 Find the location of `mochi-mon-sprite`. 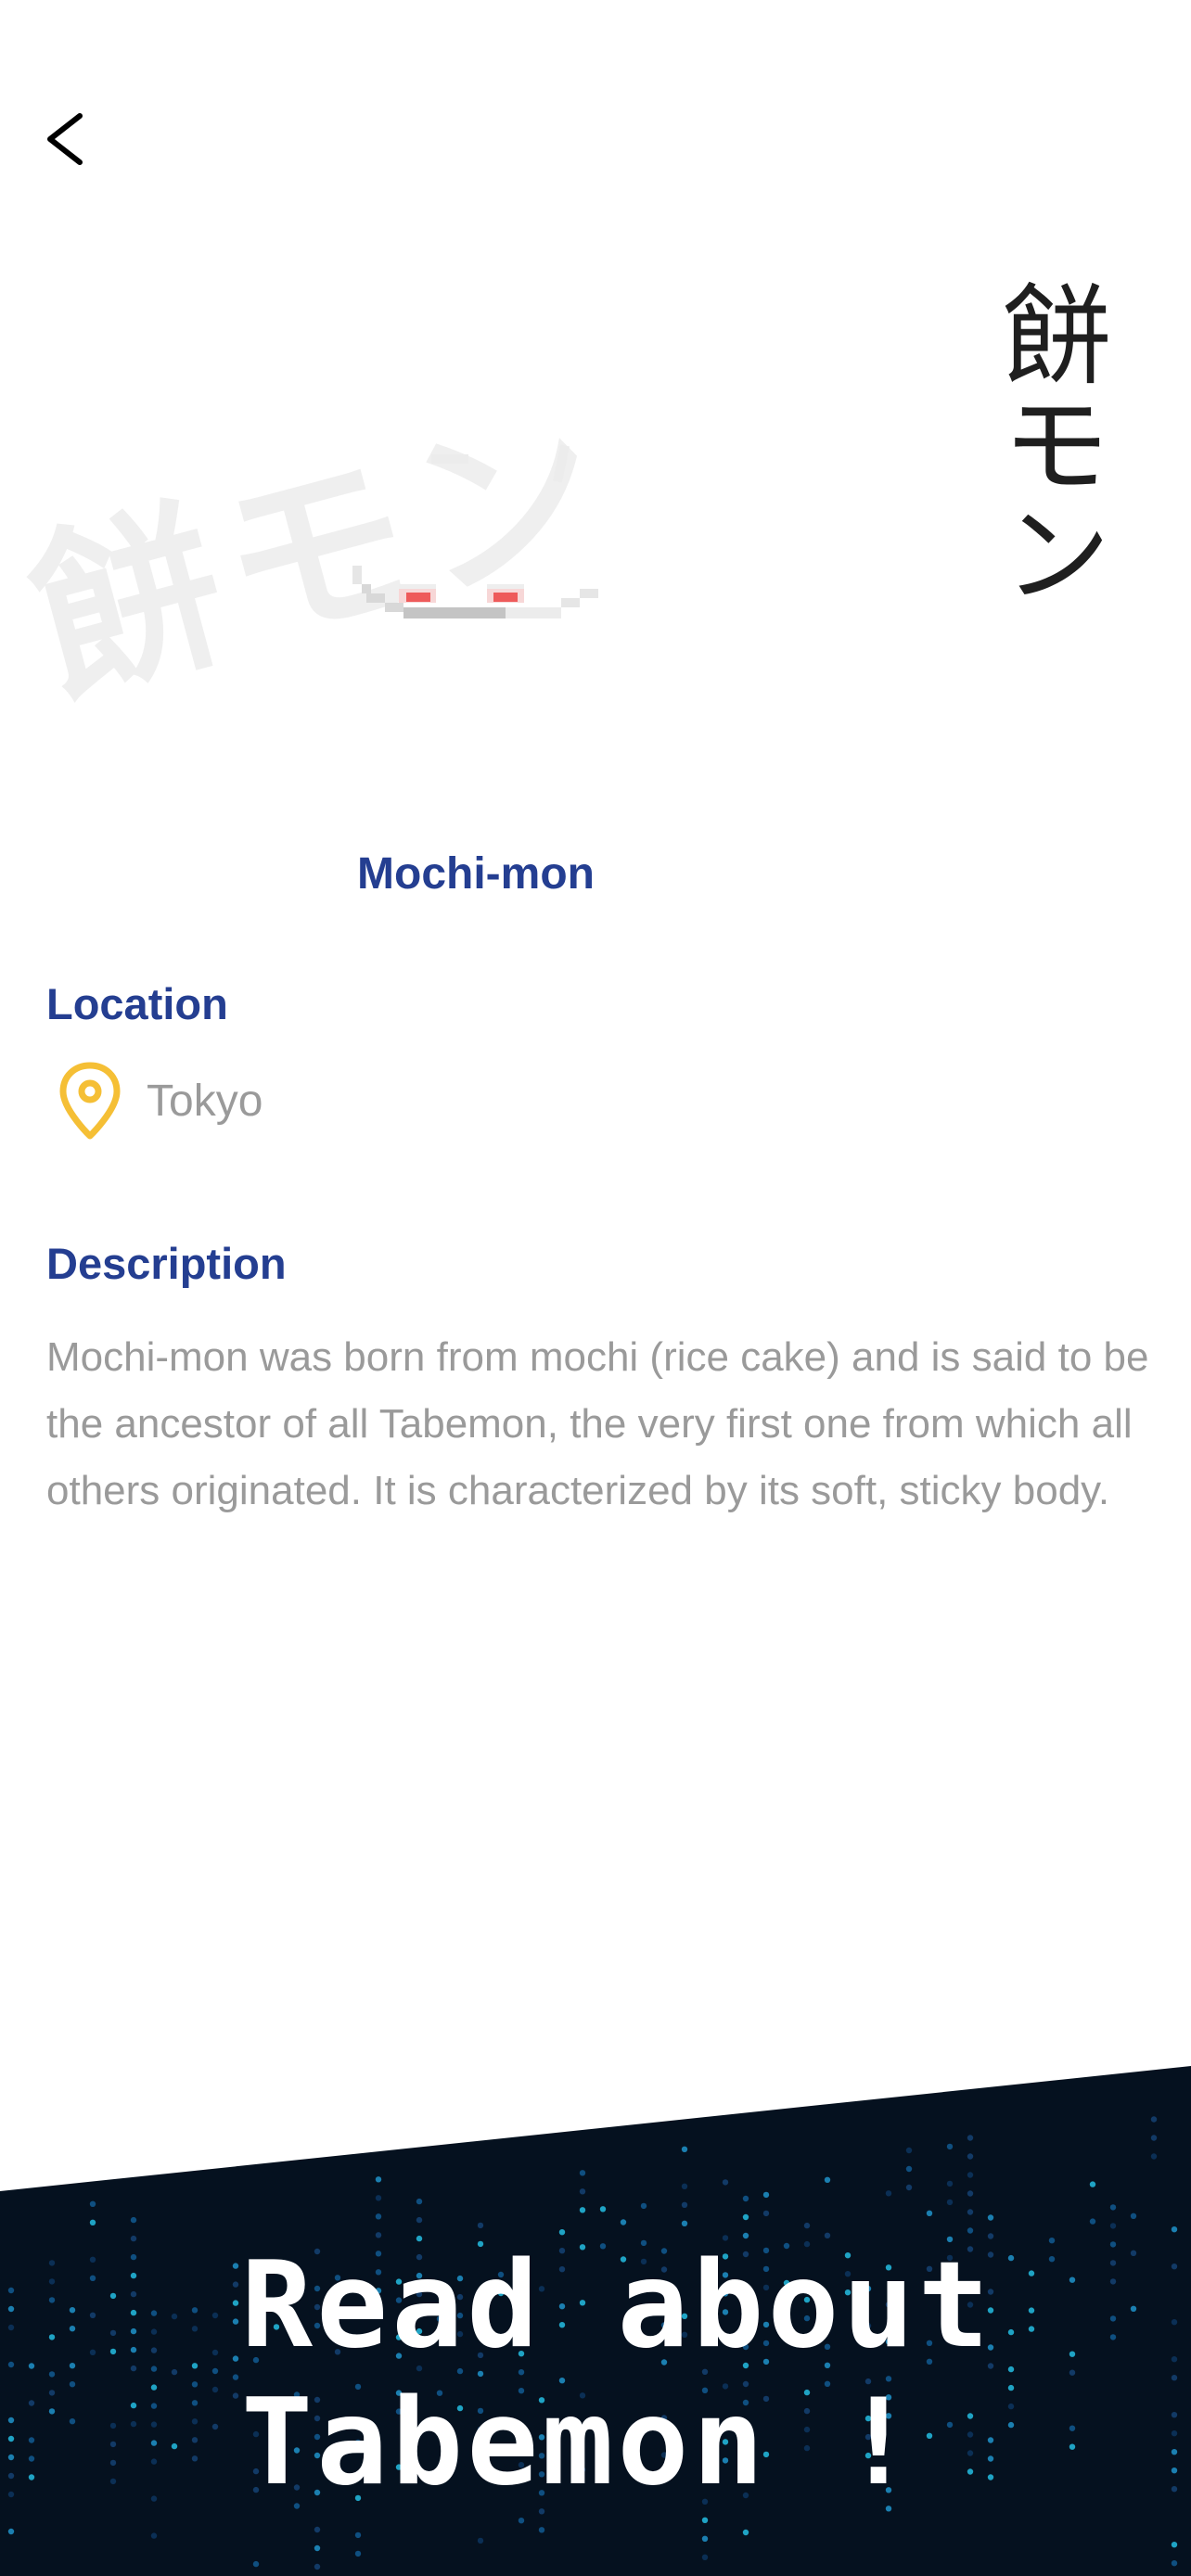

mochi-mon-sprite is located at coordinates (475, 531).